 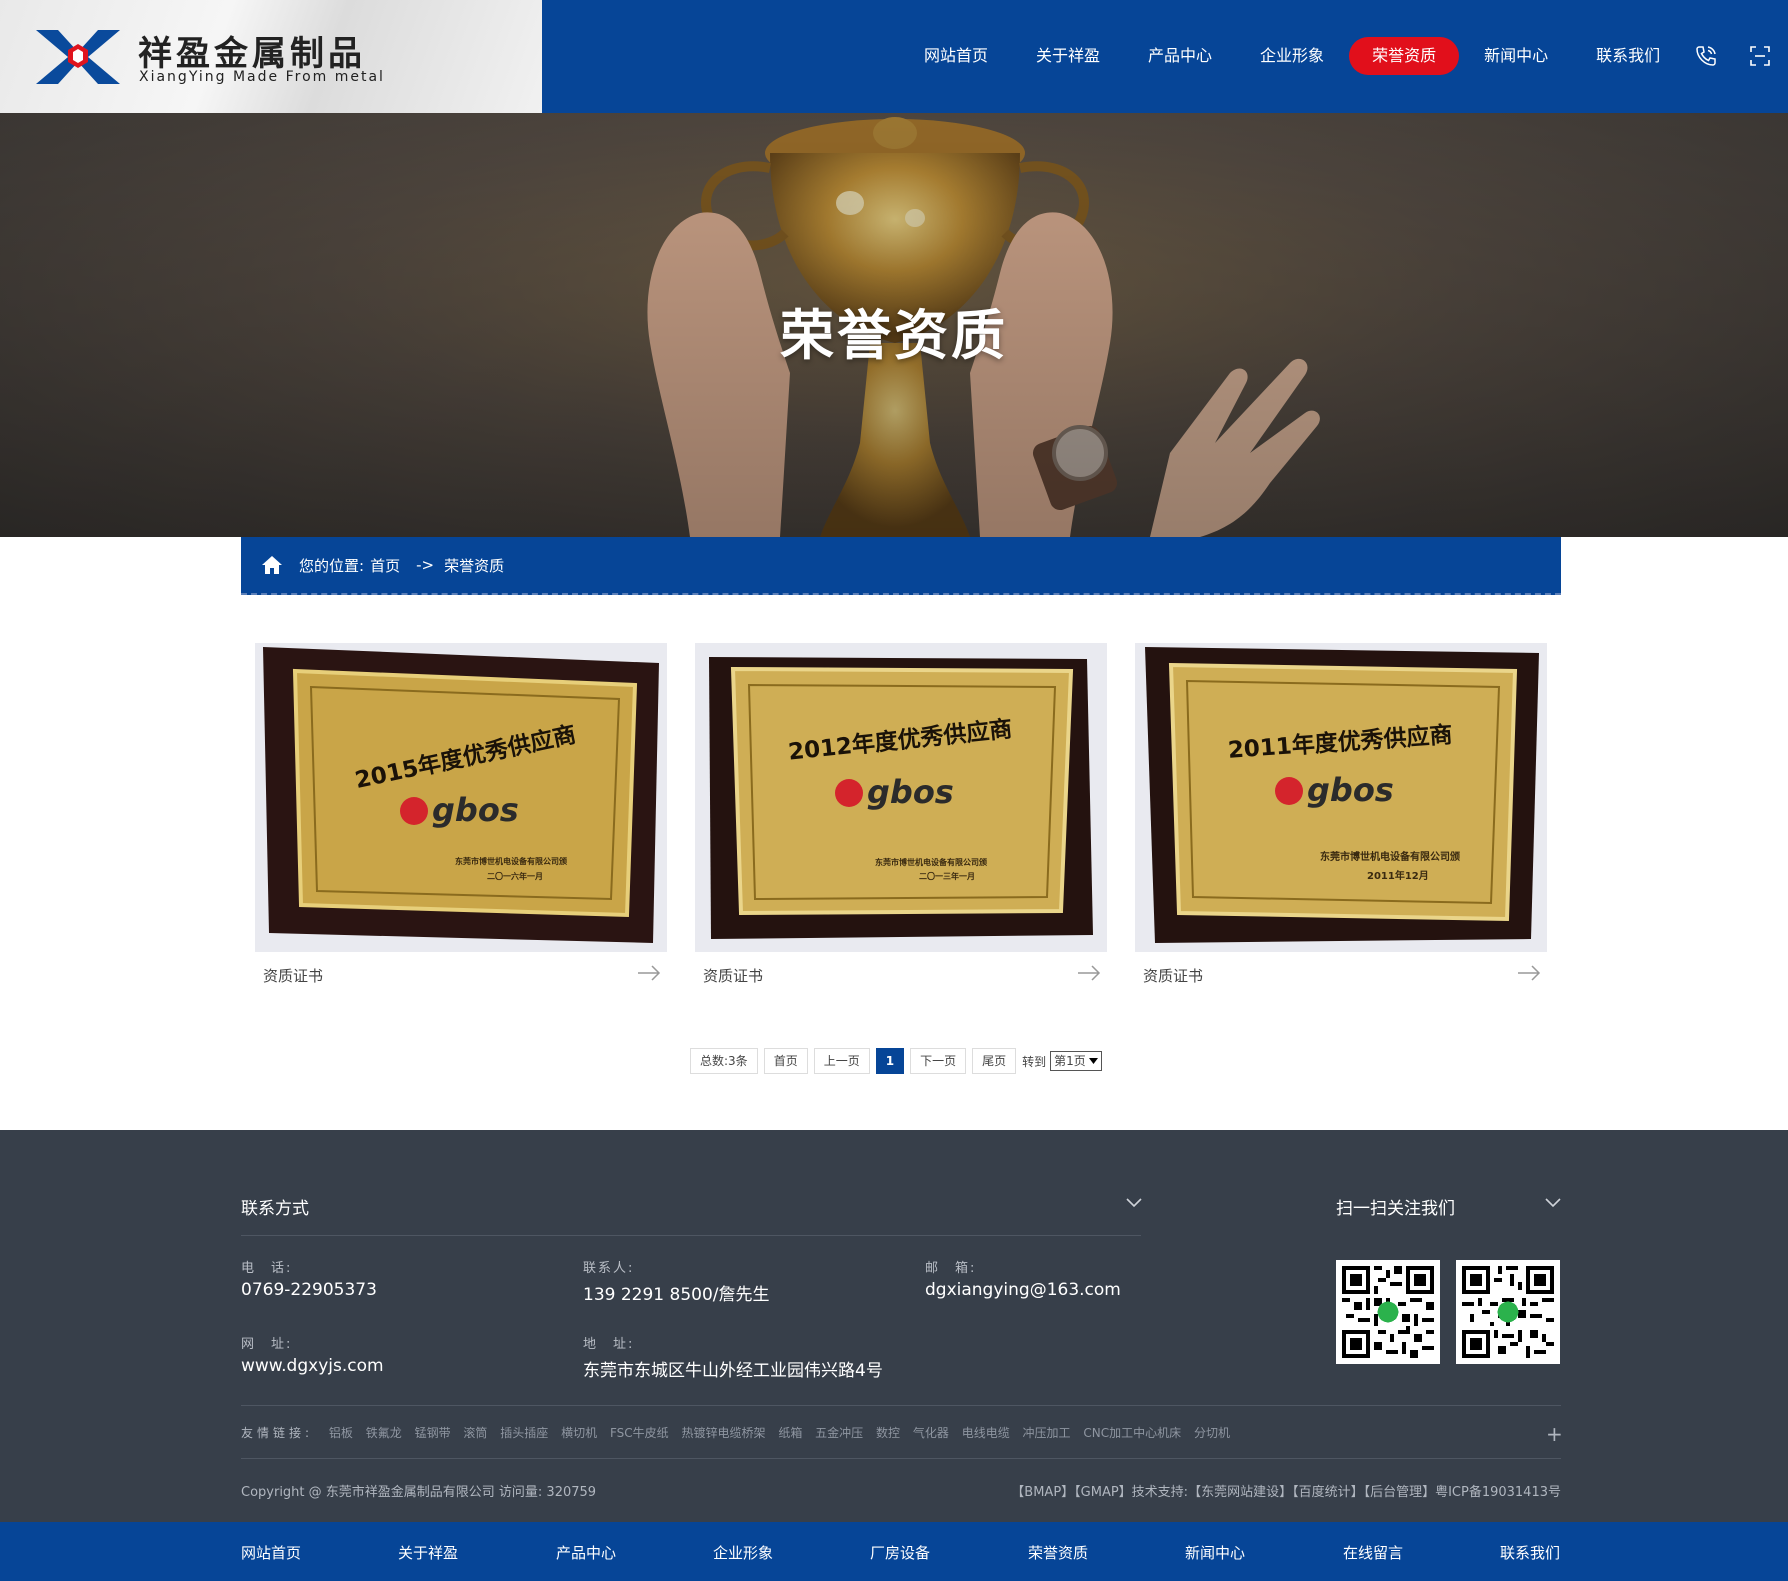 I want to click on pager-page-select: 第1页, so click(x=1076, y=1061).